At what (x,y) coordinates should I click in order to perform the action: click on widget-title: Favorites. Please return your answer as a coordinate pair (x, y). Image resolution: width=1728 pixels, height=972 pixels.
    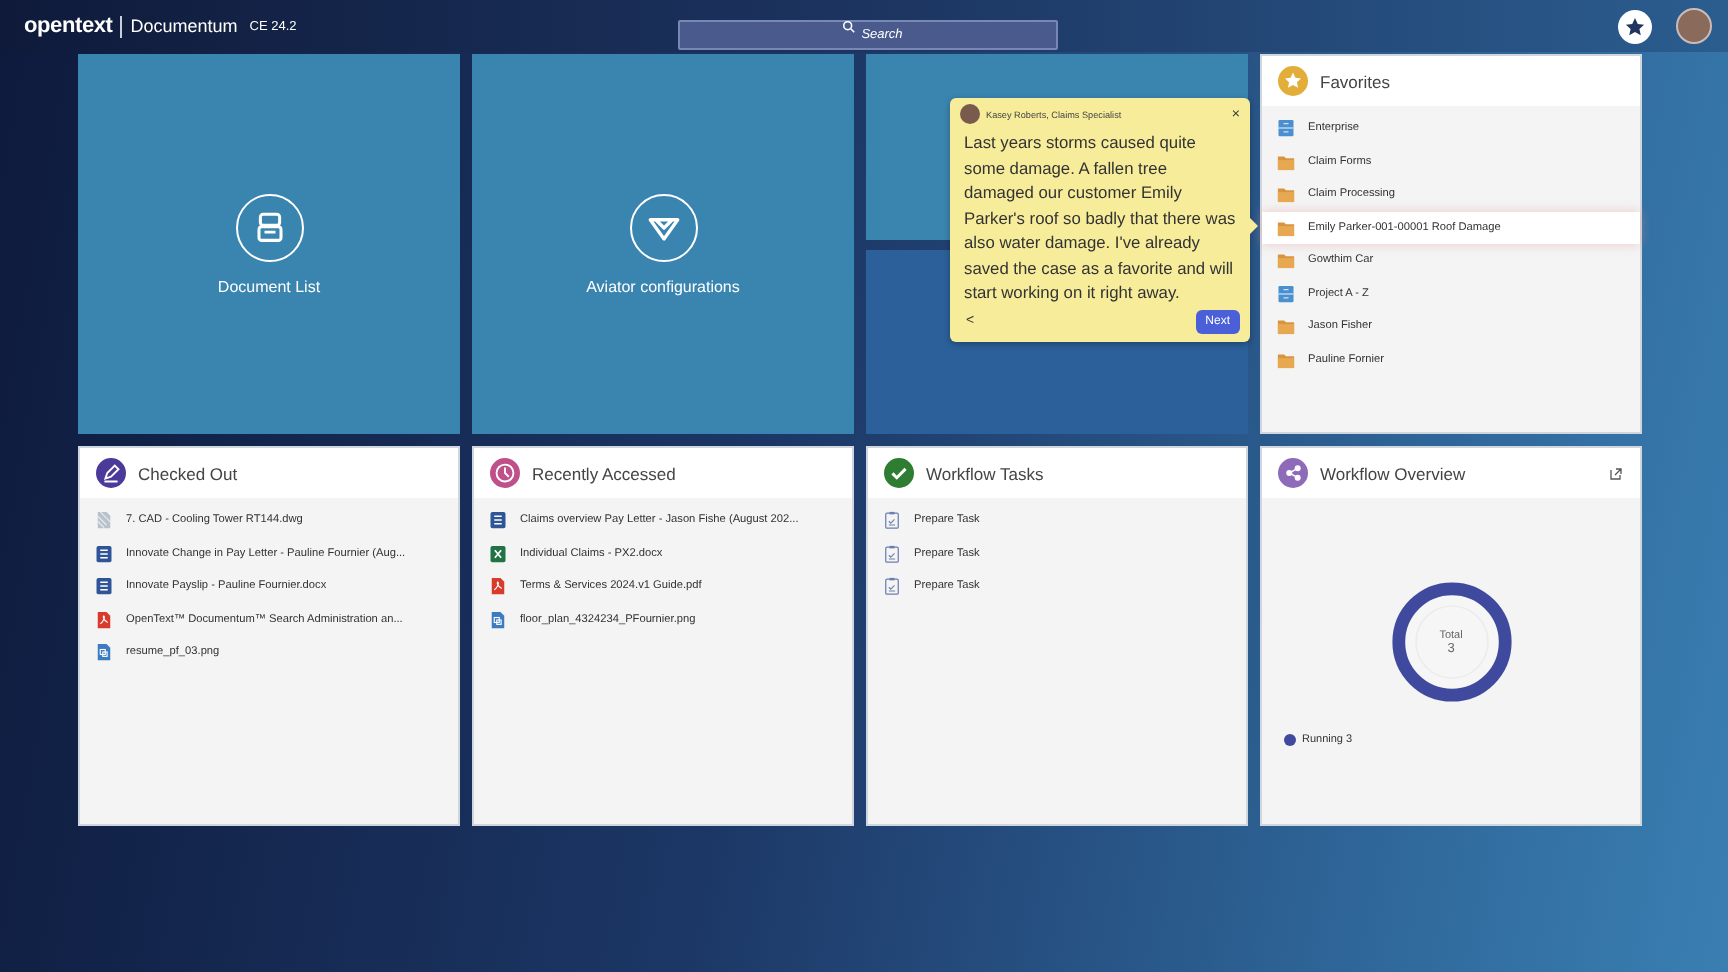
    Looking at the image, I should click on (1356, 81).